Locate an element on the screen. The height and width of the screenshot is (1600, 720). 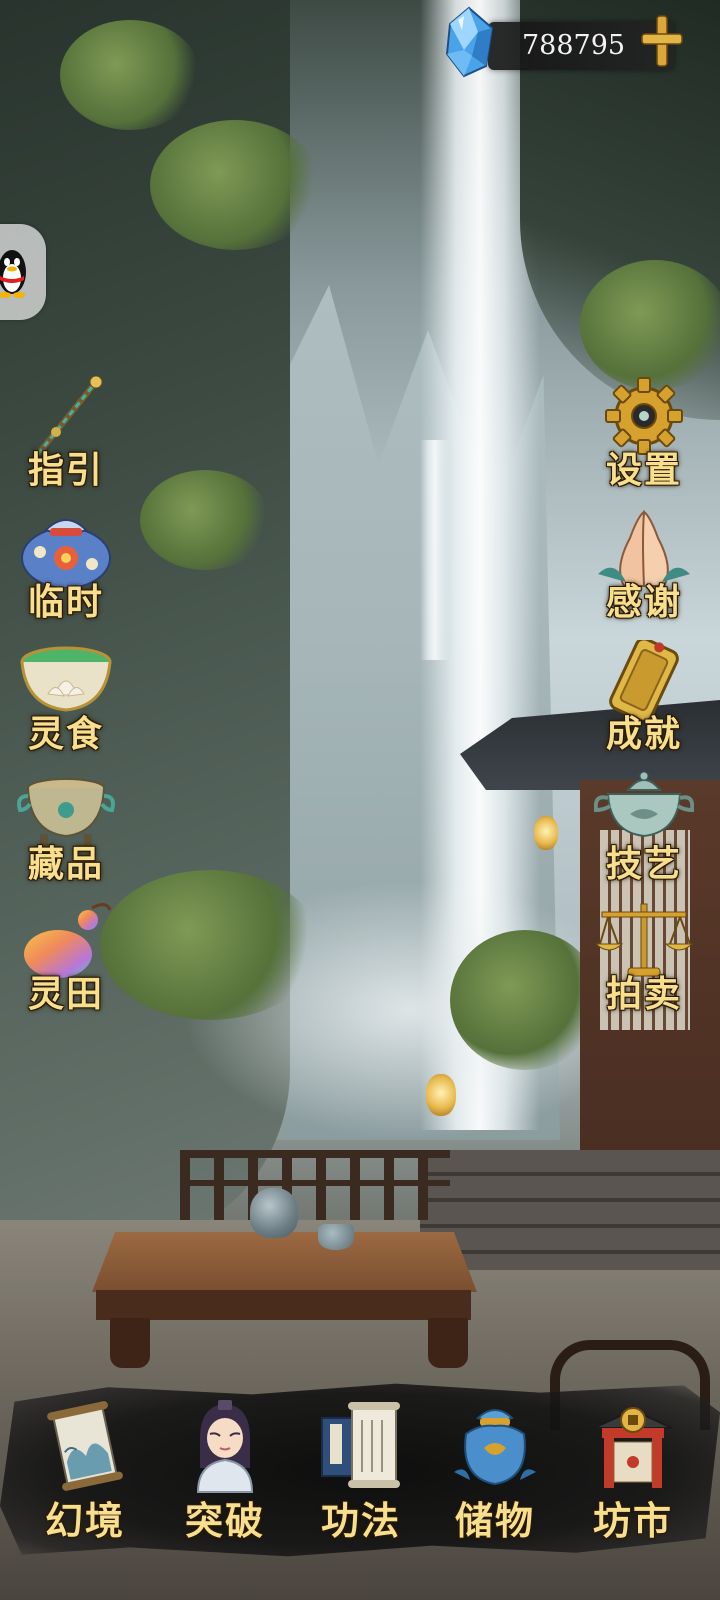
bronze-cauldron-icon is located at coordinates (66, 812).